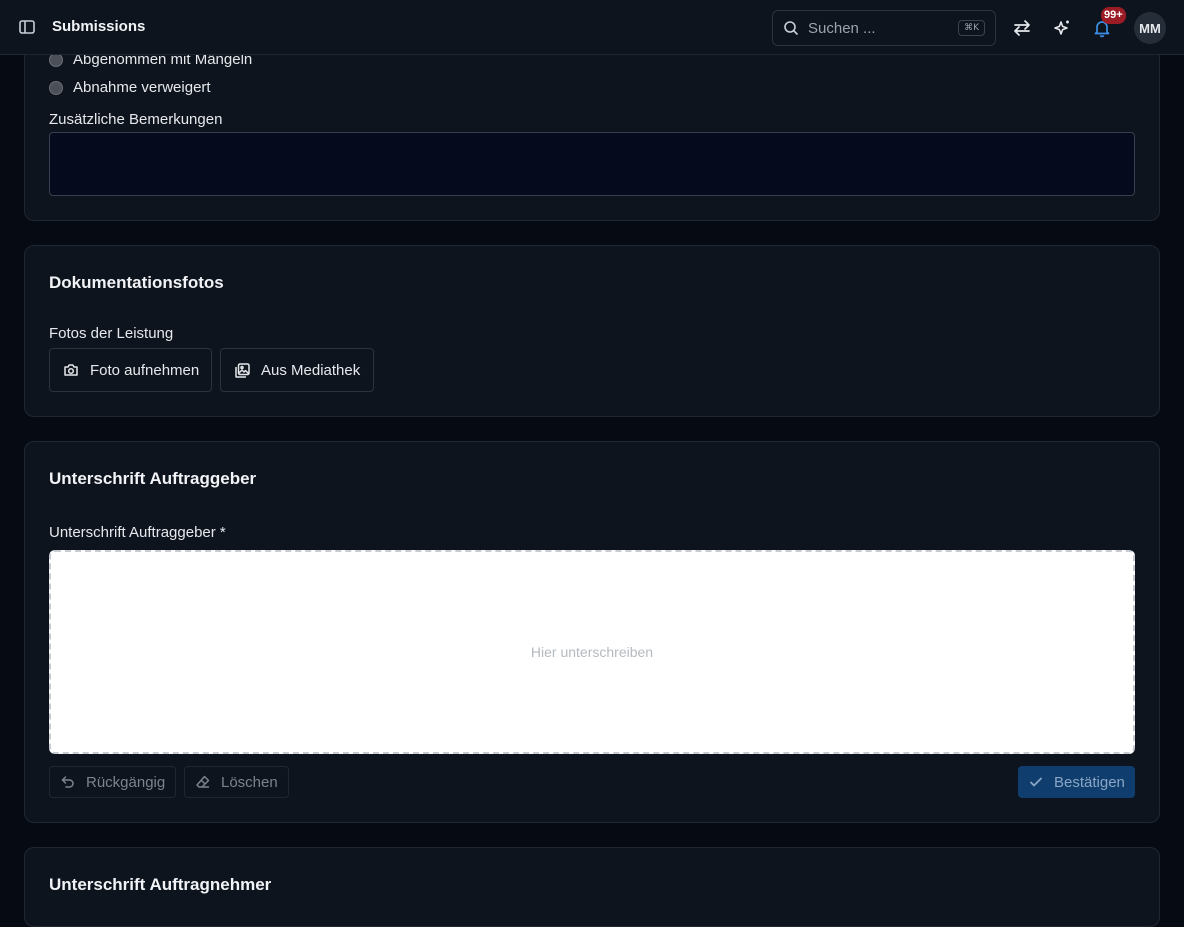 Image resolution: width=1184 pixels, height=927 pixels. Describe the element at coordinates (56, 87) in the screenshot. I see `radio-button` at that location.